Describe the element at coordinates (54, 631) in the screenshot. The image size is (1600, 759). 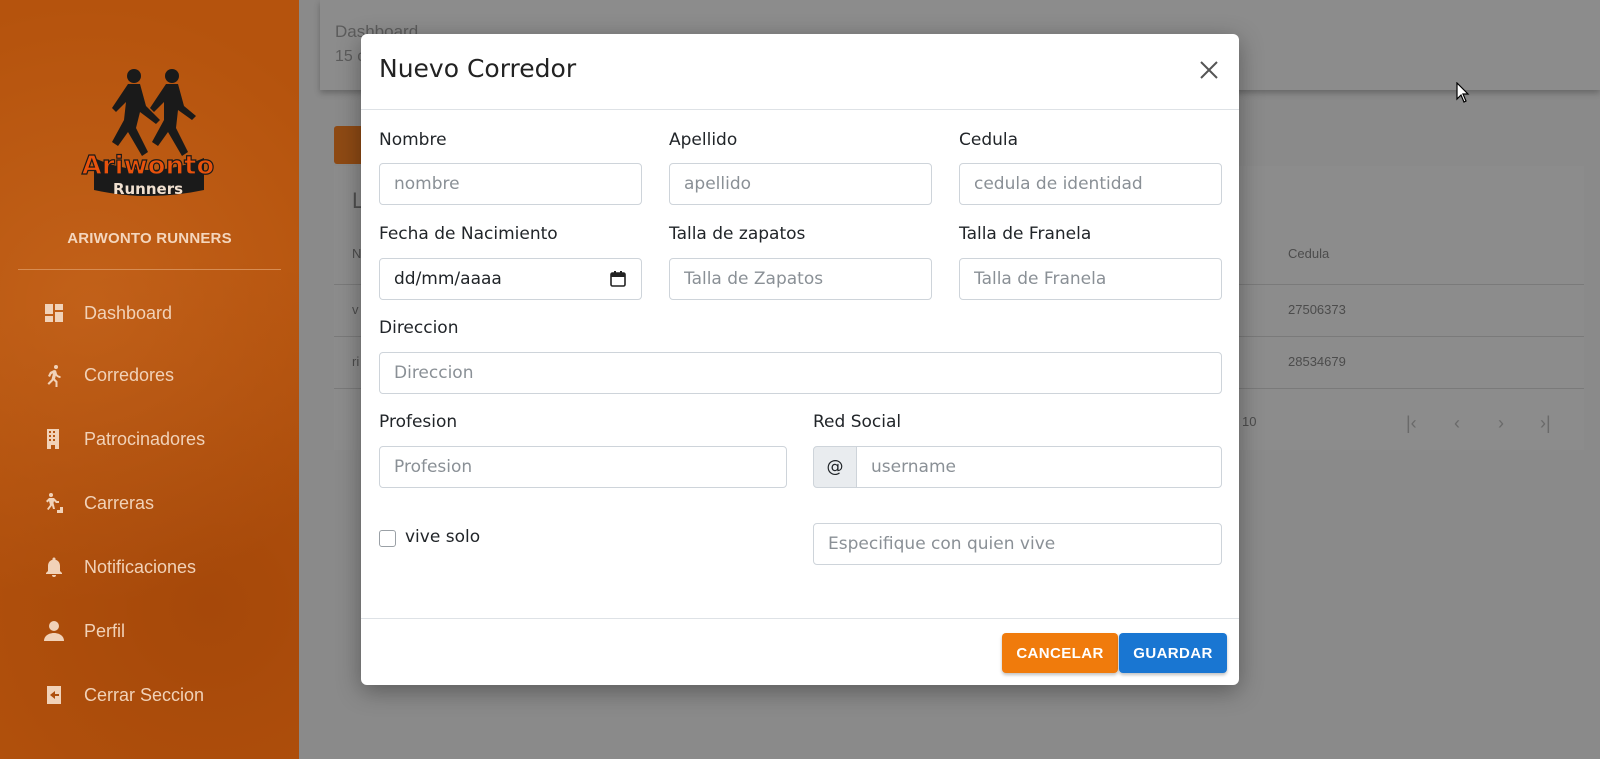
I see `person-icon` at that location.